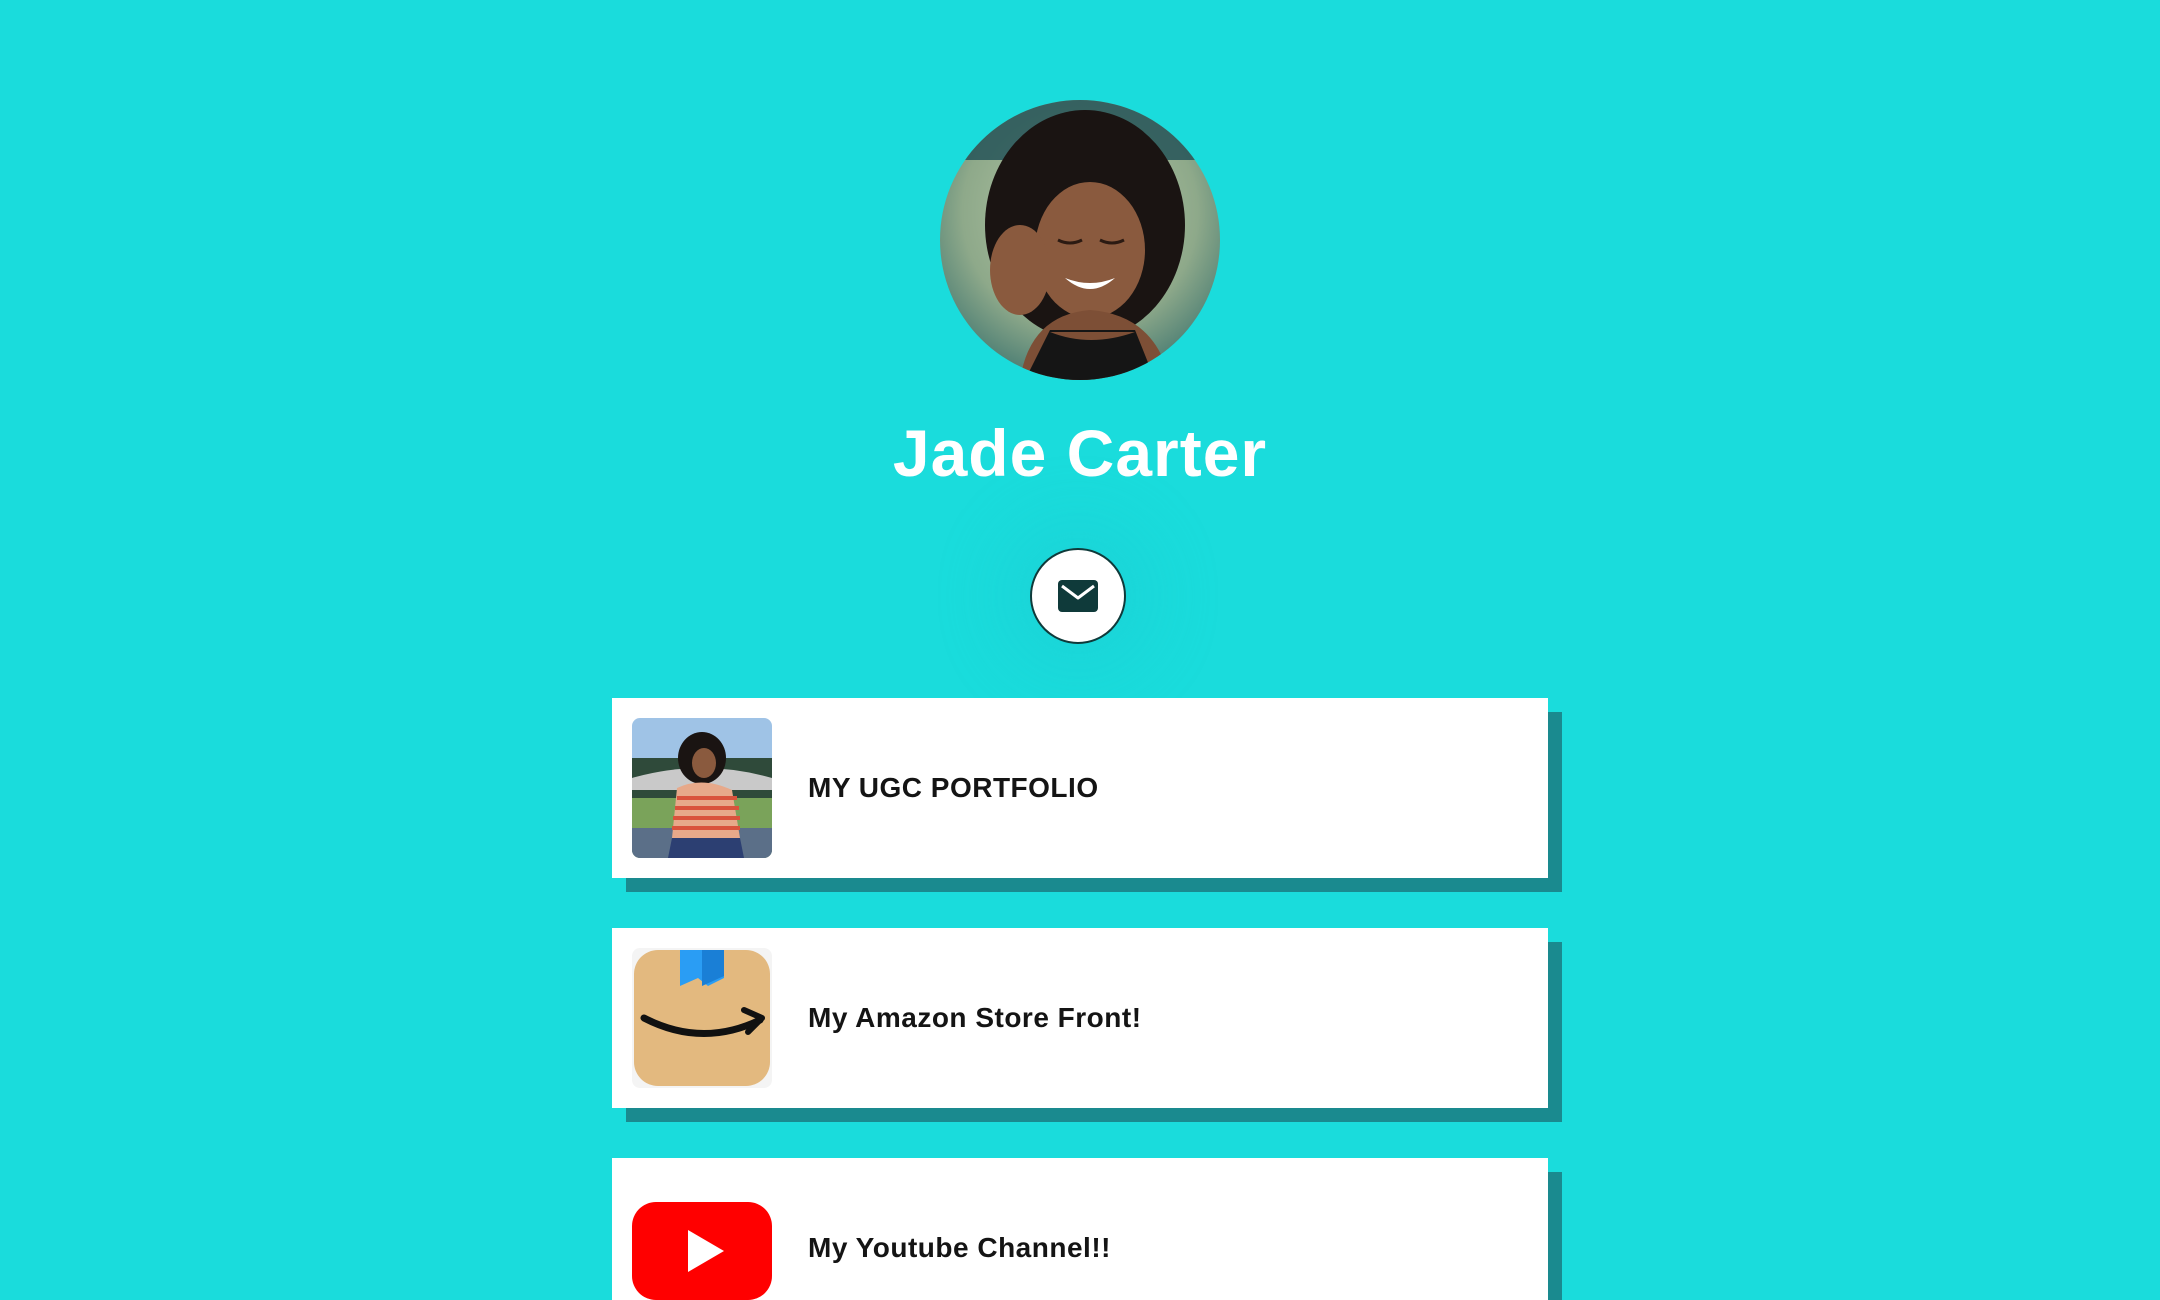  I want to click on link-label: My Youtube Channel!!, so click(959, 1247).